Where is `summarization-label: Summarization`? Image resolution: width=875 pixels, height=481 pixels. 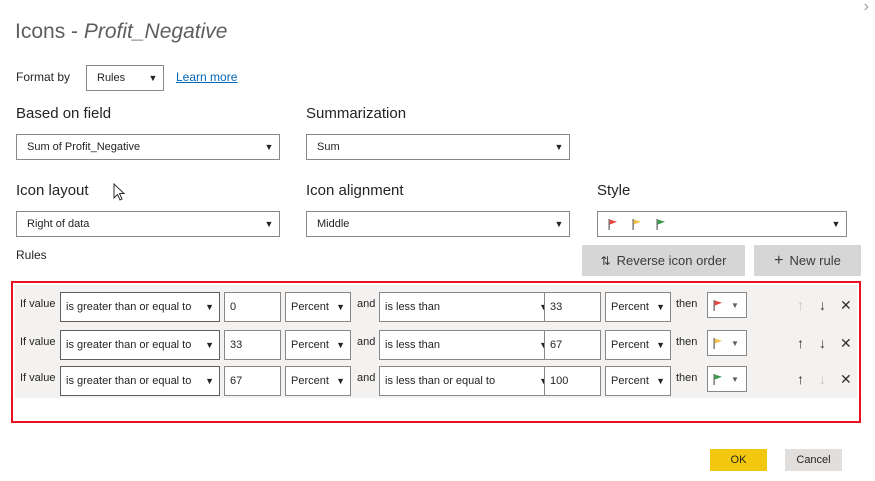 summarization-label: Summarization is located at coordinates (356, 113).